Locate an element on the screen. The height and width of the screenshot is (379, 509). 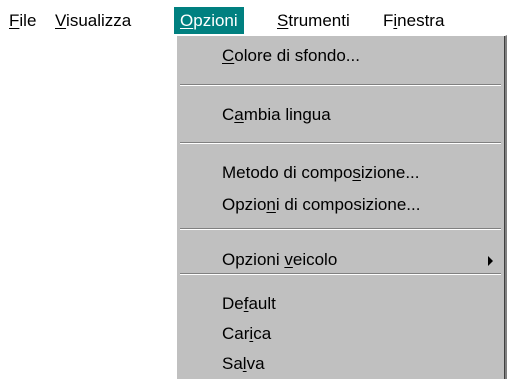
menu-visualizza: Visualizza is located at coordinates (93, 20).